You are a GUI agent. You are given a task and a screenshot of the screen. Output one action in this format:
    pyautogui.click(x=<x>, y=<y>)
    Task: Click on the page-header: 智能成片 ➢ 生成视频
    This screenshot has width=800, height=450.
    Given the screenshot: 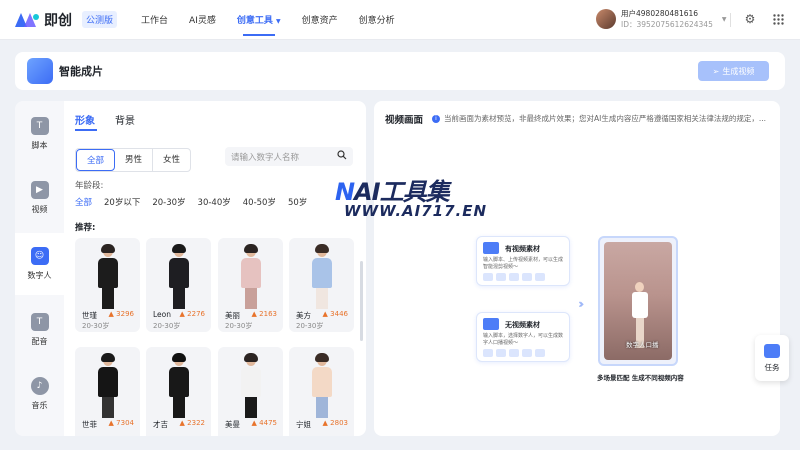 What is the action you would take?
    pyautogui.click(x=400, y=71)
    